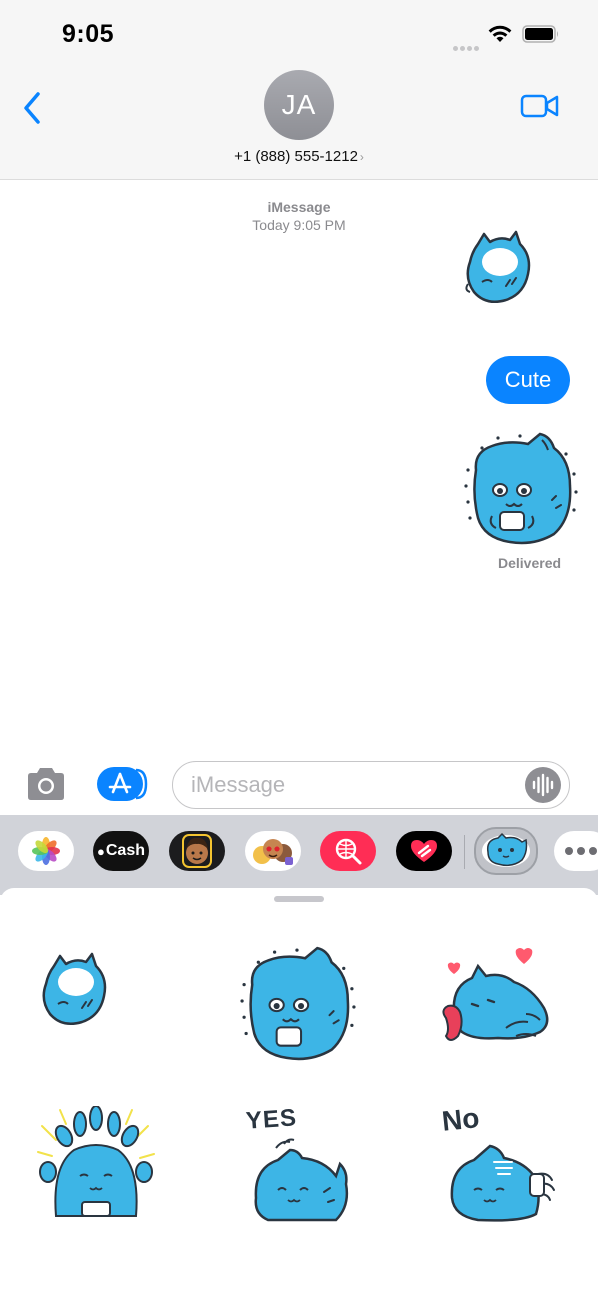 This screenshot has width=598, height=1300. Describe the element at coordinates (467, 44) in the screenshot. I see `cellular-signal-icon` at that location.